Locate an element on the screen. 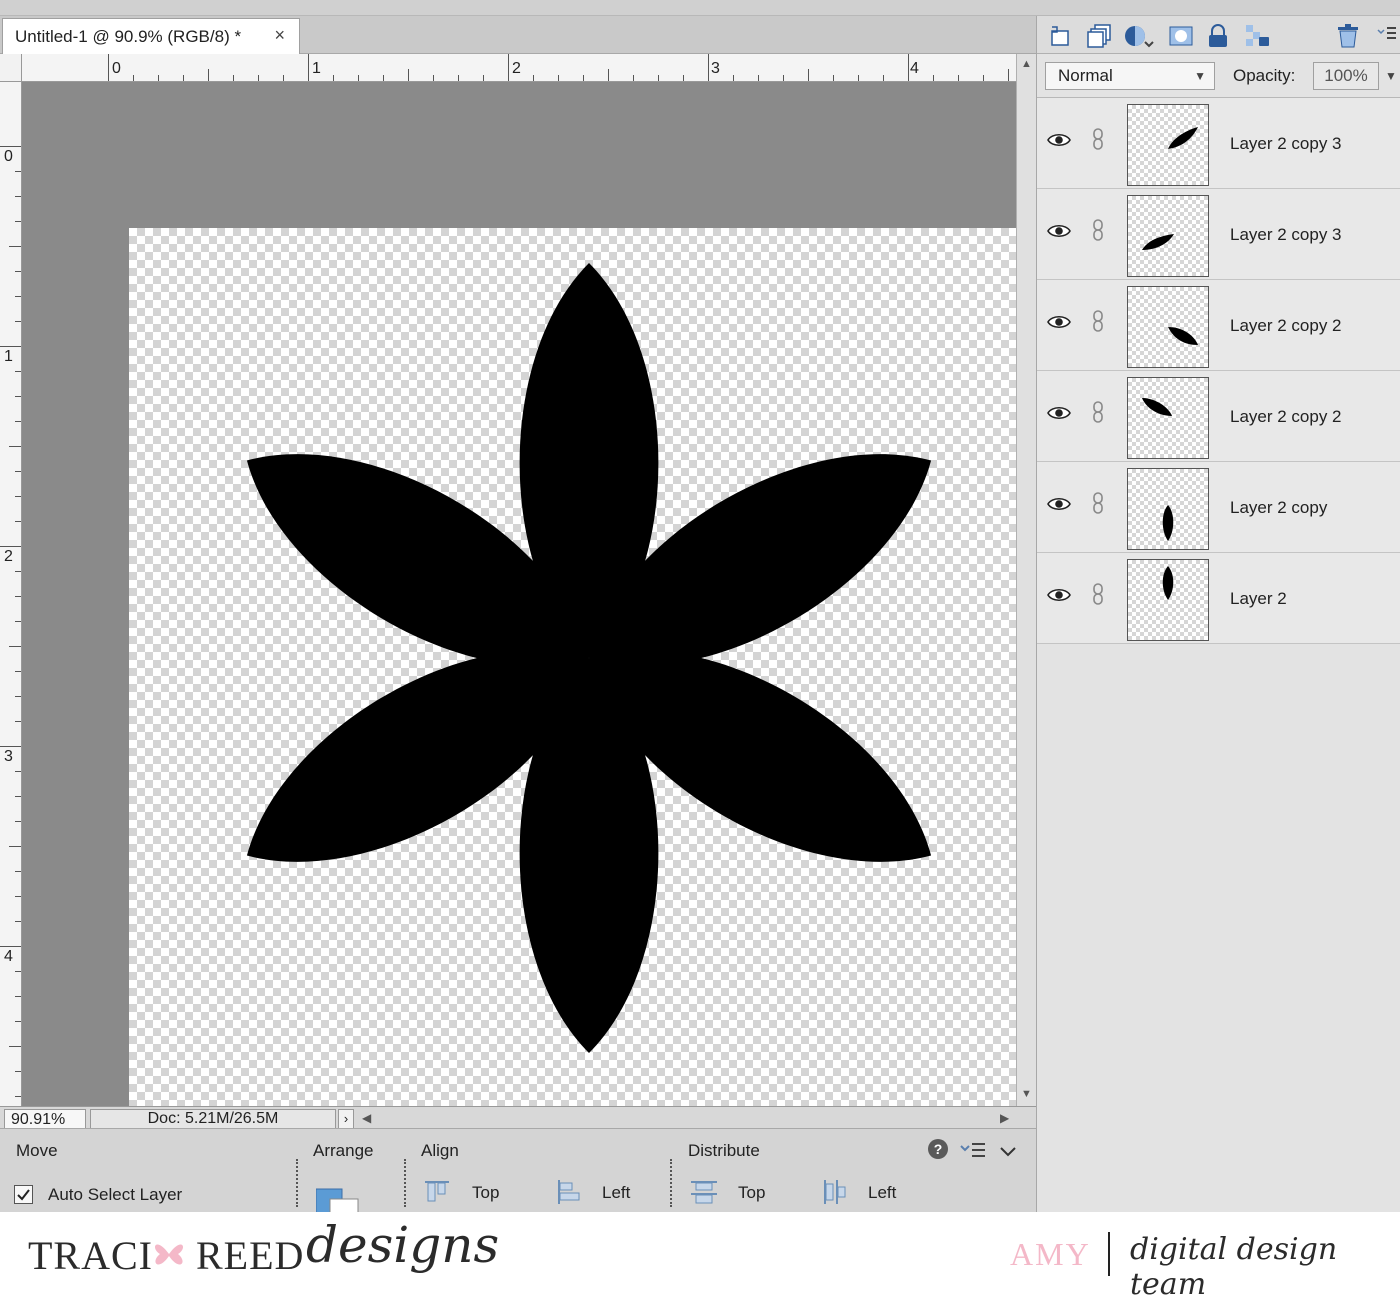 This screenshot has height=1302, width=1400. close-tab-icon: × is located at coordinates (279, 35).